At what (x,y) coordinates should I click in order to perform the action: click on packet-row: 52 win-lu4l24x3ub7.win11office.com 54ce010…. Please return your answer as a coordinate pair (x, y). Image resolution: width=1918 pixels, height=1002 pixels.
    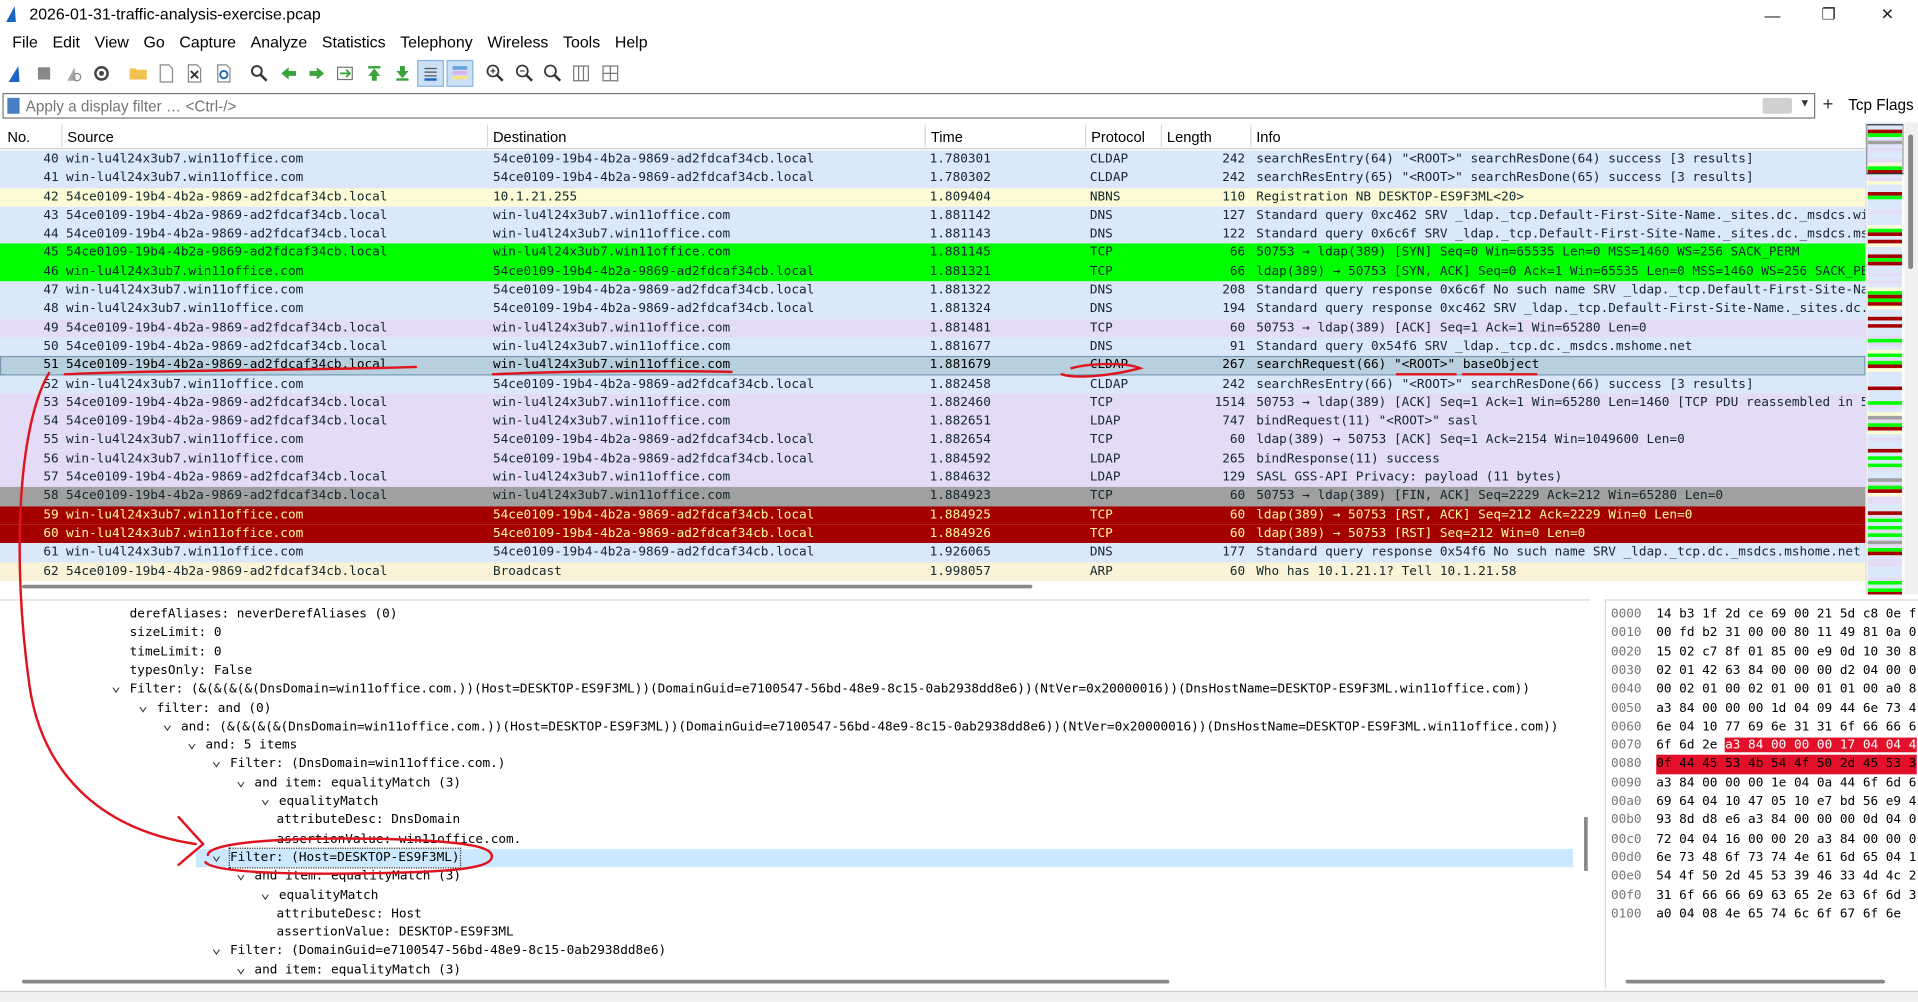
    Looking at the image, I should click on (933, 384).